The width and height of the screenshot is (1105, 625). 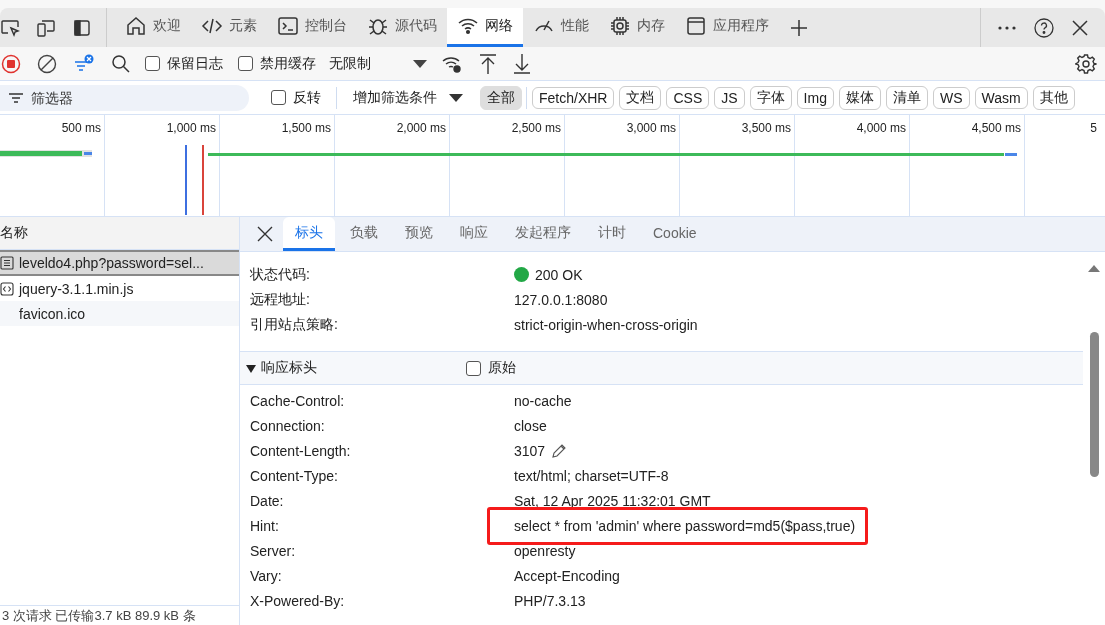 I want to click on type-filter-chip: 字体, so click(x=770, y=97).